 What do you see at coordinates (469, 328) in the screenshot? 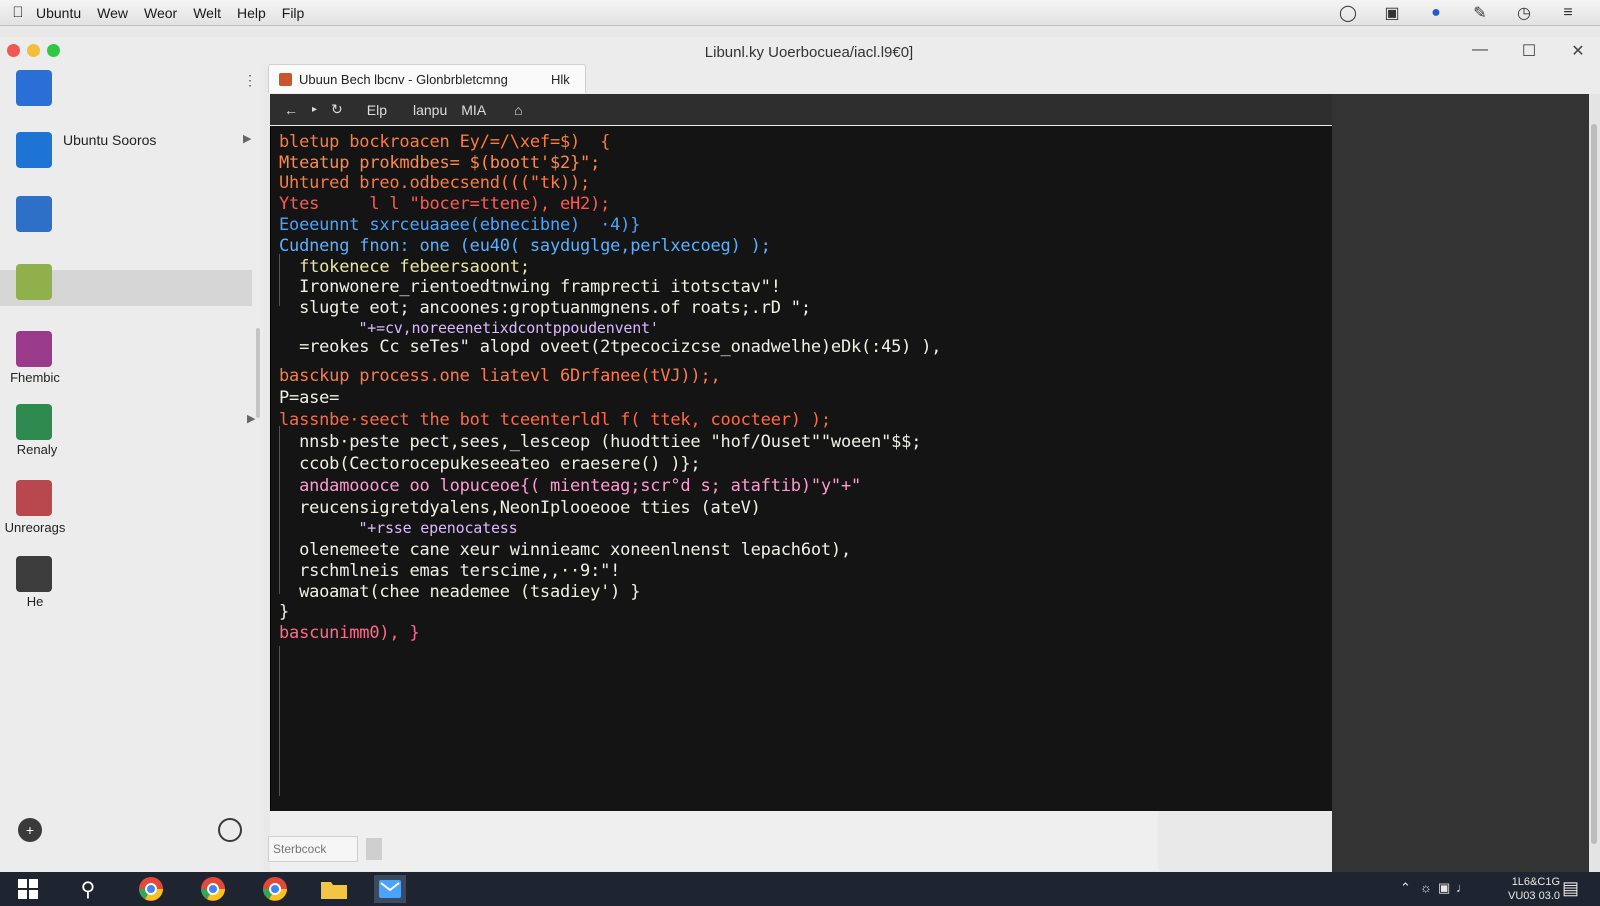
I see `terminal-line: "+=cv,noreeenetixdcontppoudenvent'` at bounding box center [469, 328].